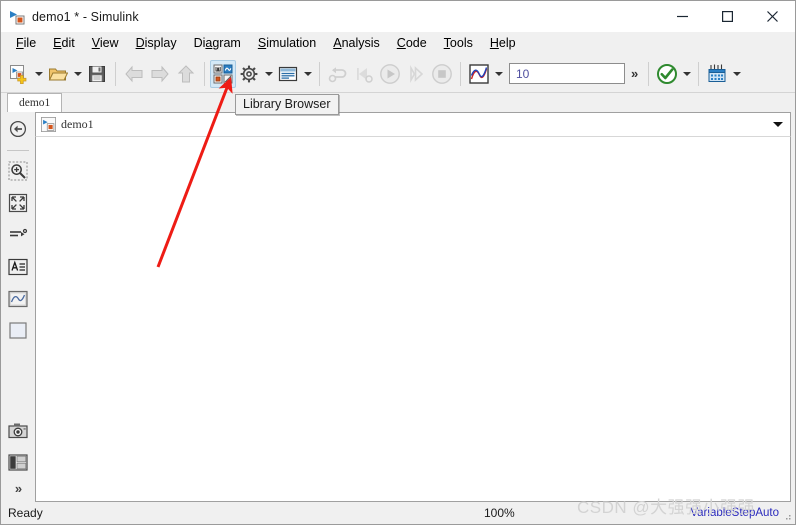 Image resolution: width=796 pixels, height=525 pixels. What do you see at coordinates (64, 43) in the screenshot?
I see `menu-edit: Edit` at bounding box center [64, 43].